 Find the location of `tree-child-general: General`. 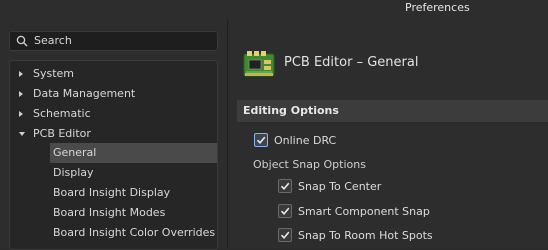

tree-child-general: General is located at coordinates (133, 153).